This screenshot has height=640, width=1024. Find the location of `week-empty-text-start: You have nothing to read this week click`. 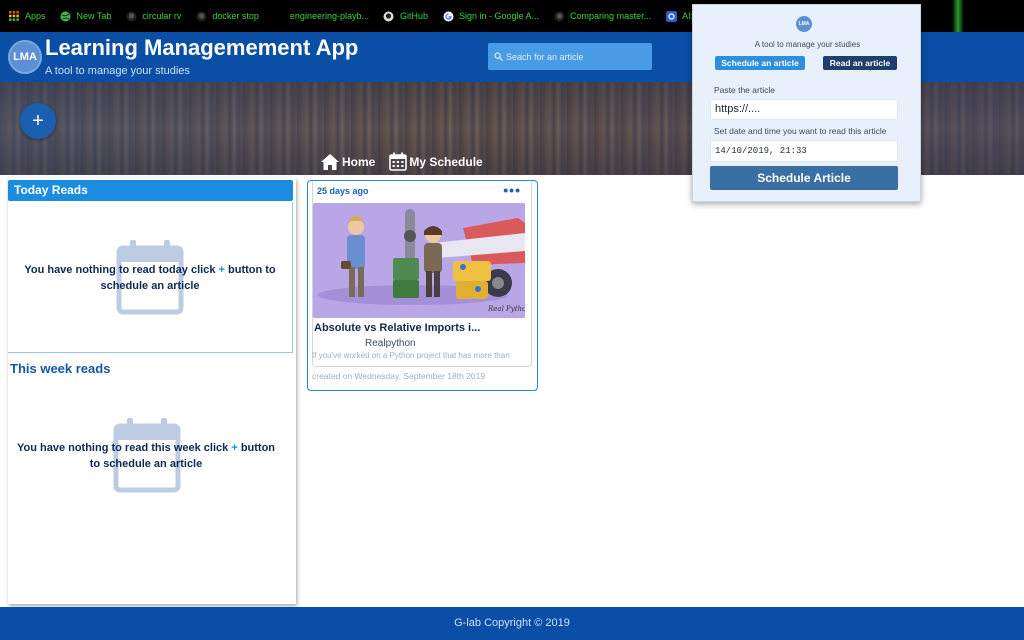

week-empty-text-start: You have nothing to read this week click is located at coordinates (122, 448).